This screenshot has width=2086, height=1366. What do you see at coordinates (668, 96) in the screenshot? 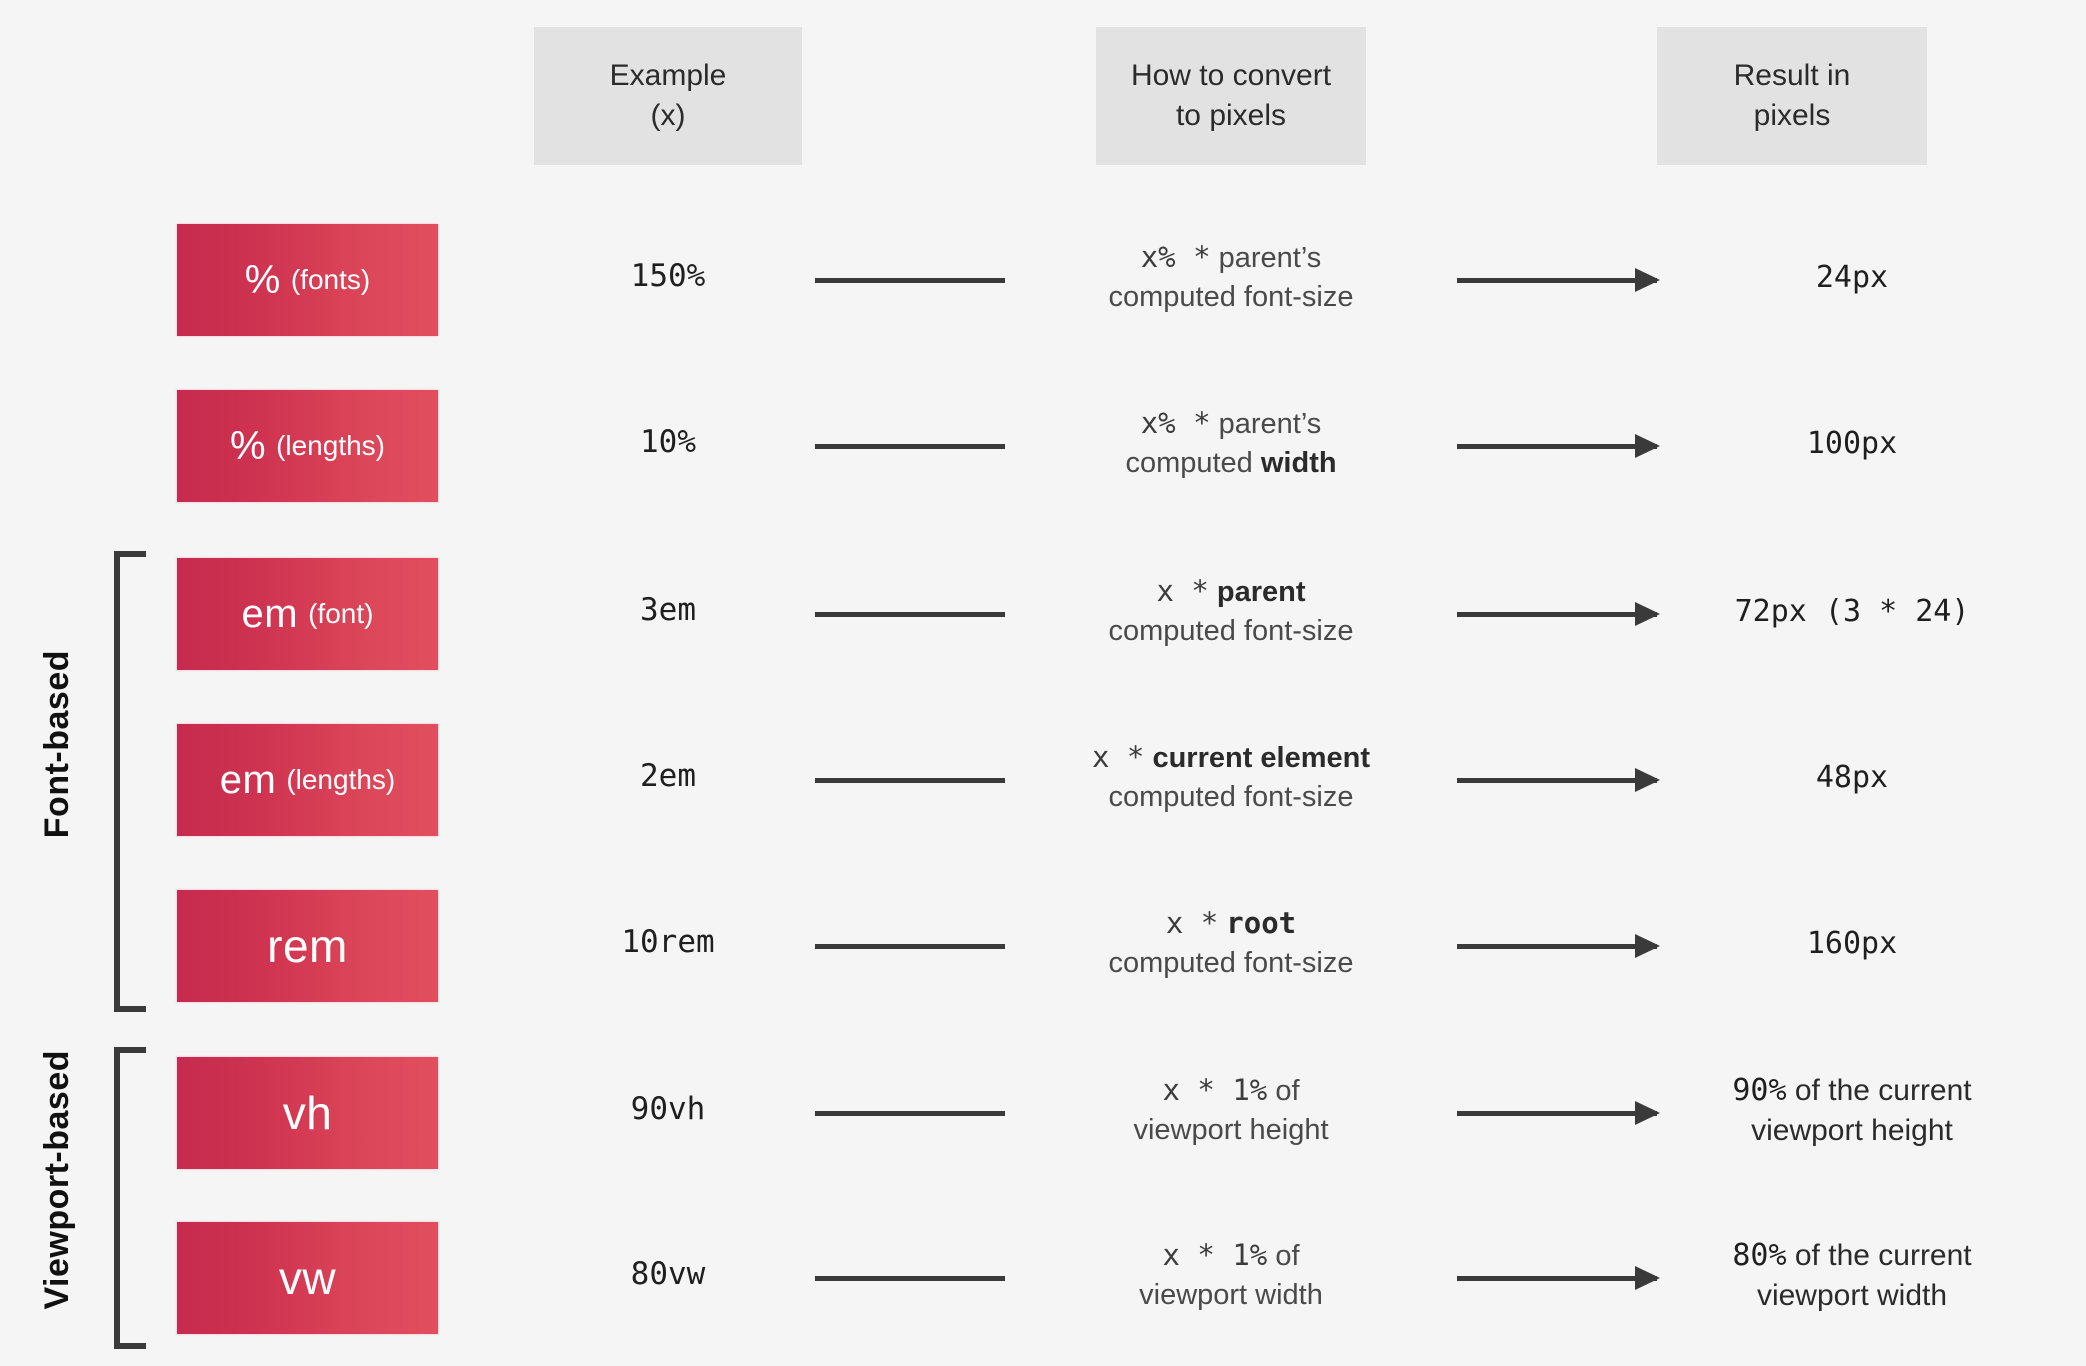
I see `header-cell-example: Example (x)` at bounding box center [668, 96].